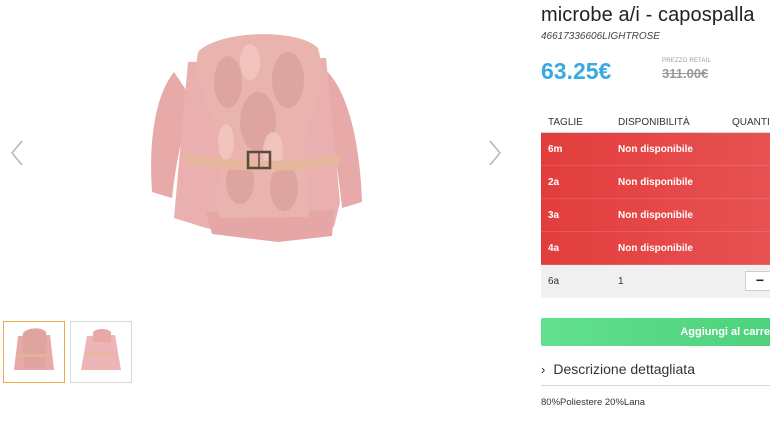  Describe the element at coordinates (600, 36) in the screenshot. I see `product-sku: 46617336606LIGHTROSE` at that location.